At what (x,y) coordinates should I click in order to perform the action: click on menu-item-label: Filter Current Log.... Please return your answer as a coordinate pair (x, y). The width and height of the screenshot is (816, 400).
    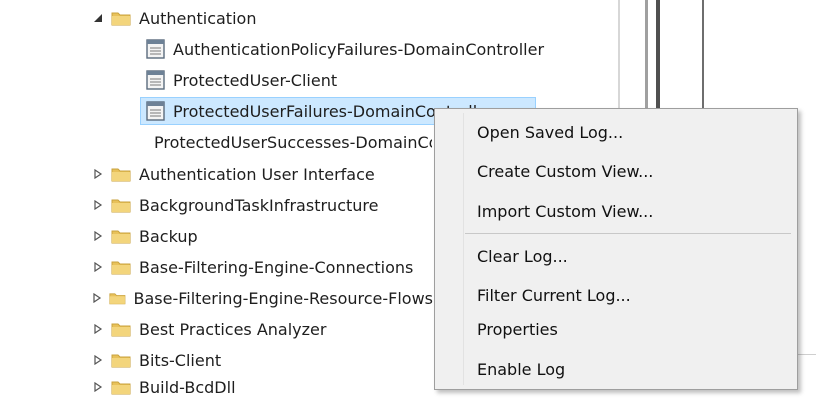
    Looking at the image, I should click on (554, 295).